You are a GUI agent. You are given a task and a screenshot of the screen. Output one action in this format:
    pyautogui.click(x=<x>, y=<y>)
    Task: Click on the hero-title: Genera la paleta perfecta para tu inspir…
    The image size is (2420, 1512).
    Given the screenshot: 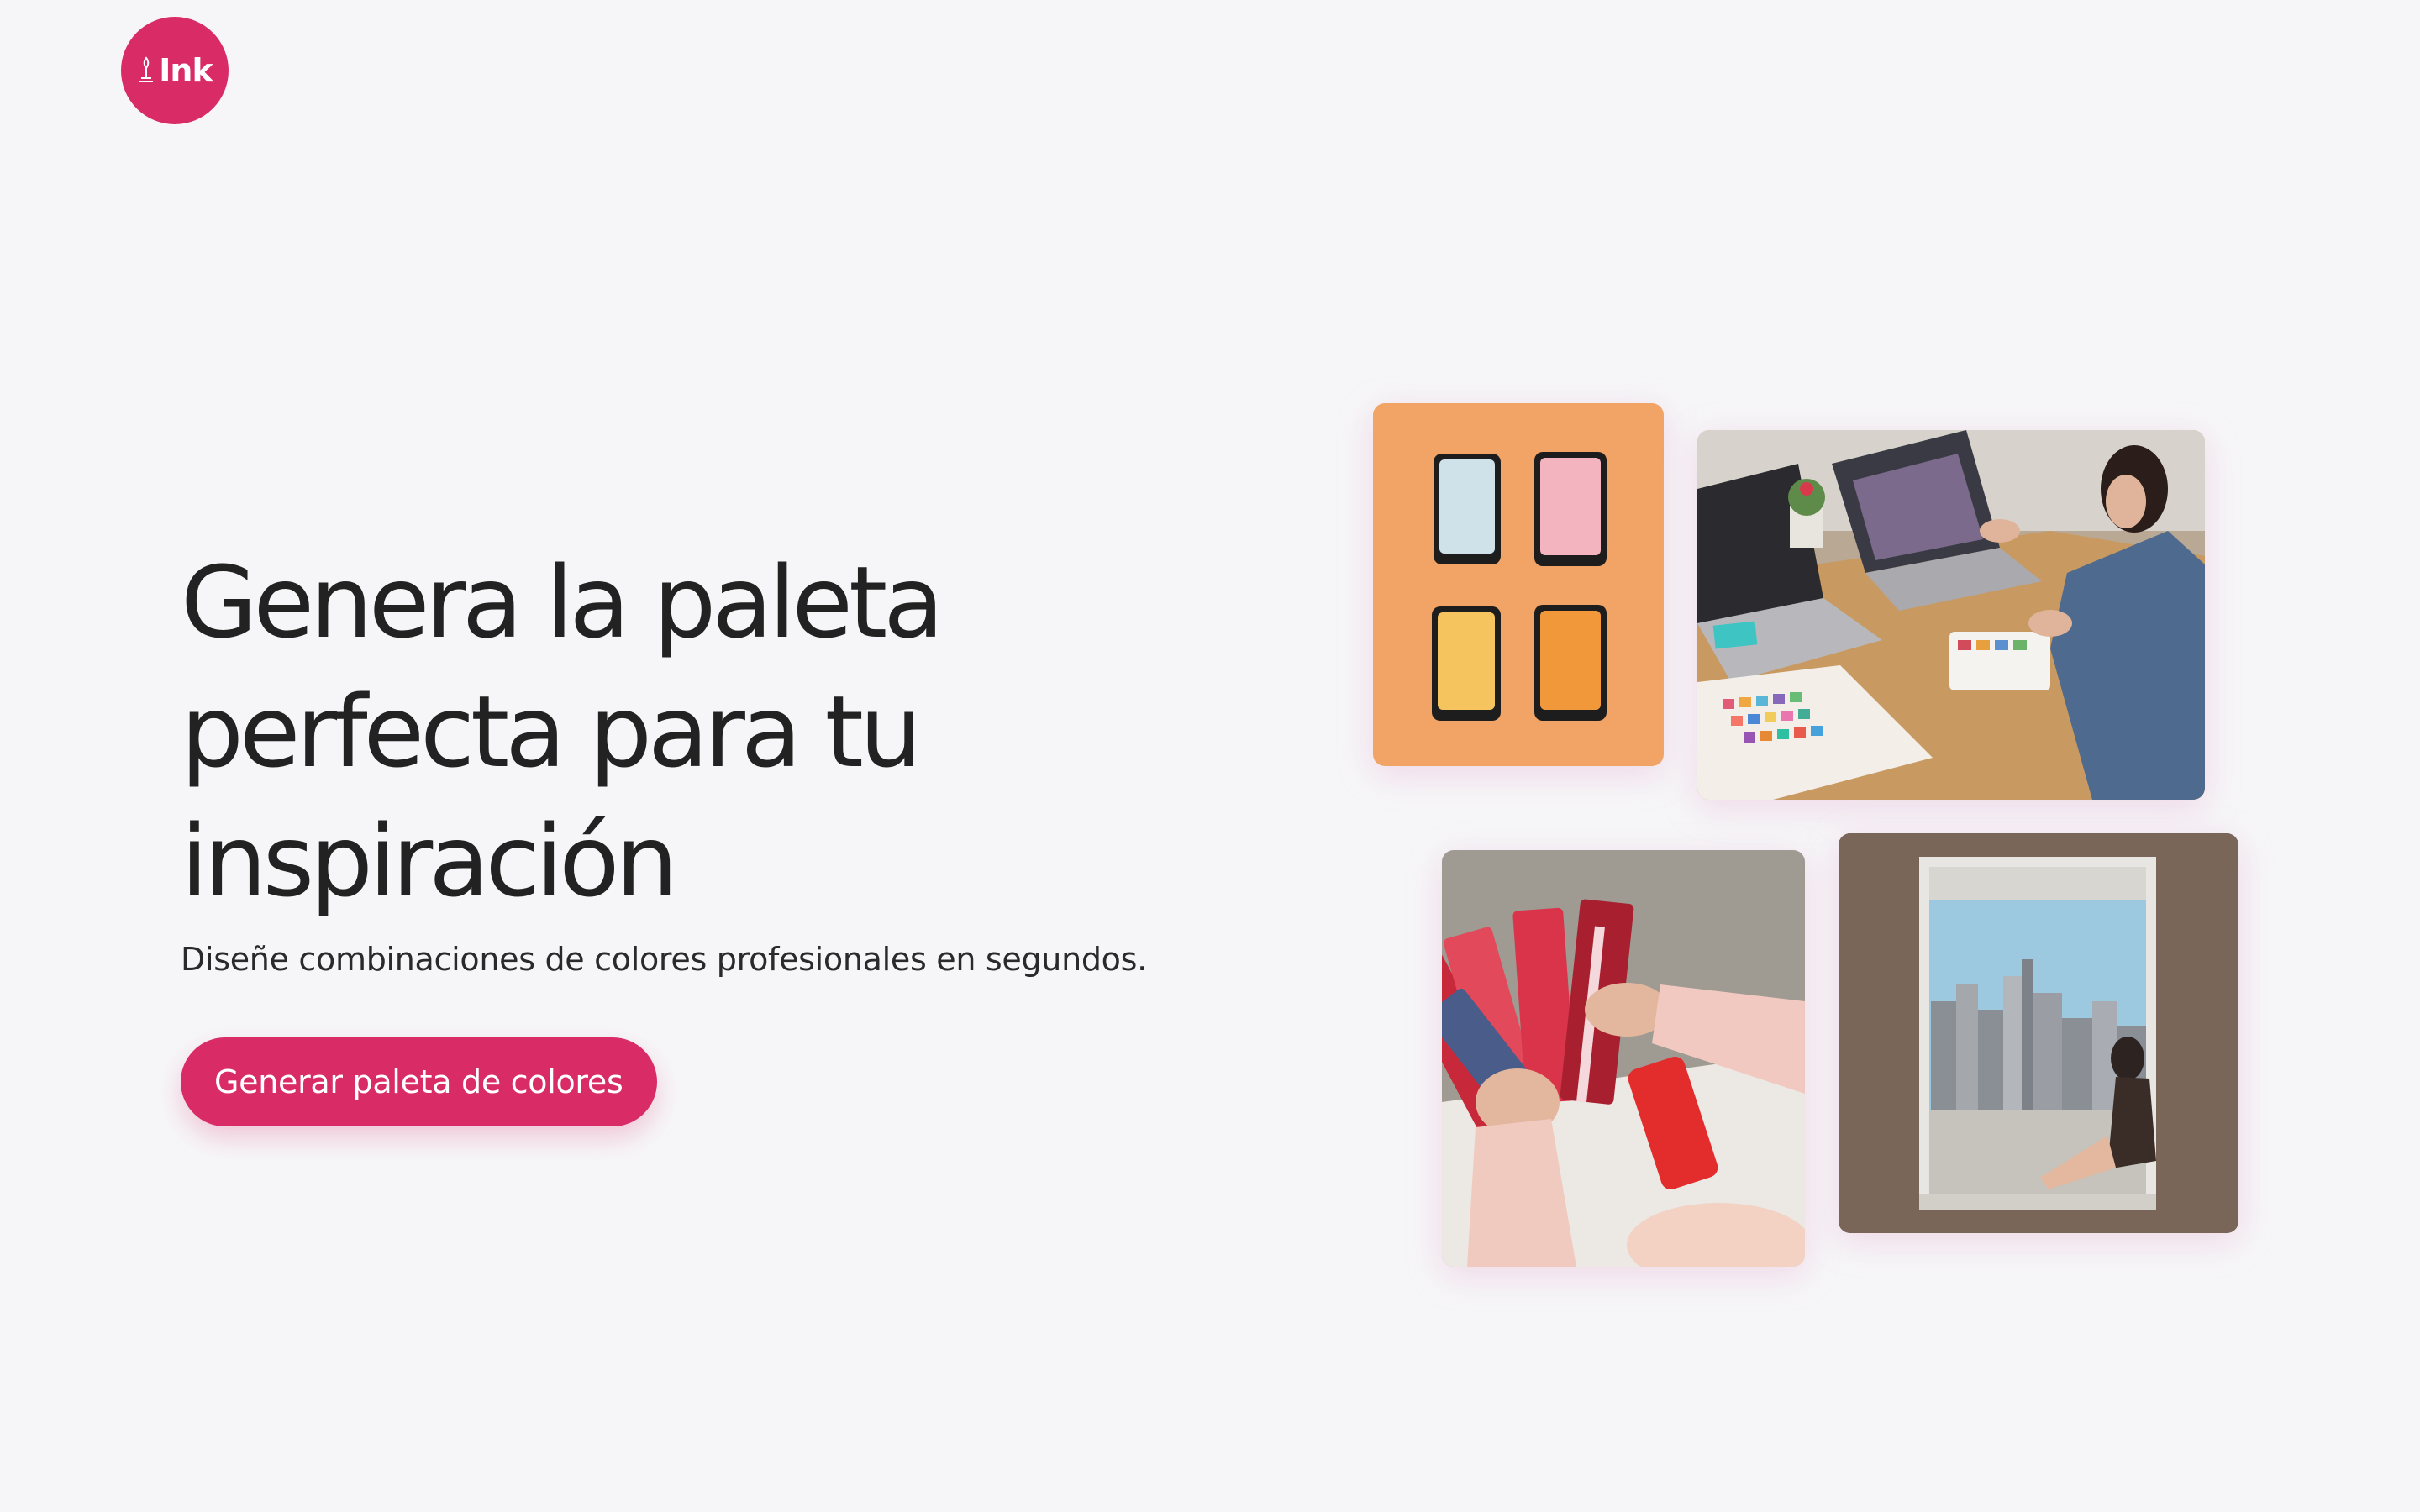 What is the action you would take?
    pyautogui.click(x=685, y=732)
    